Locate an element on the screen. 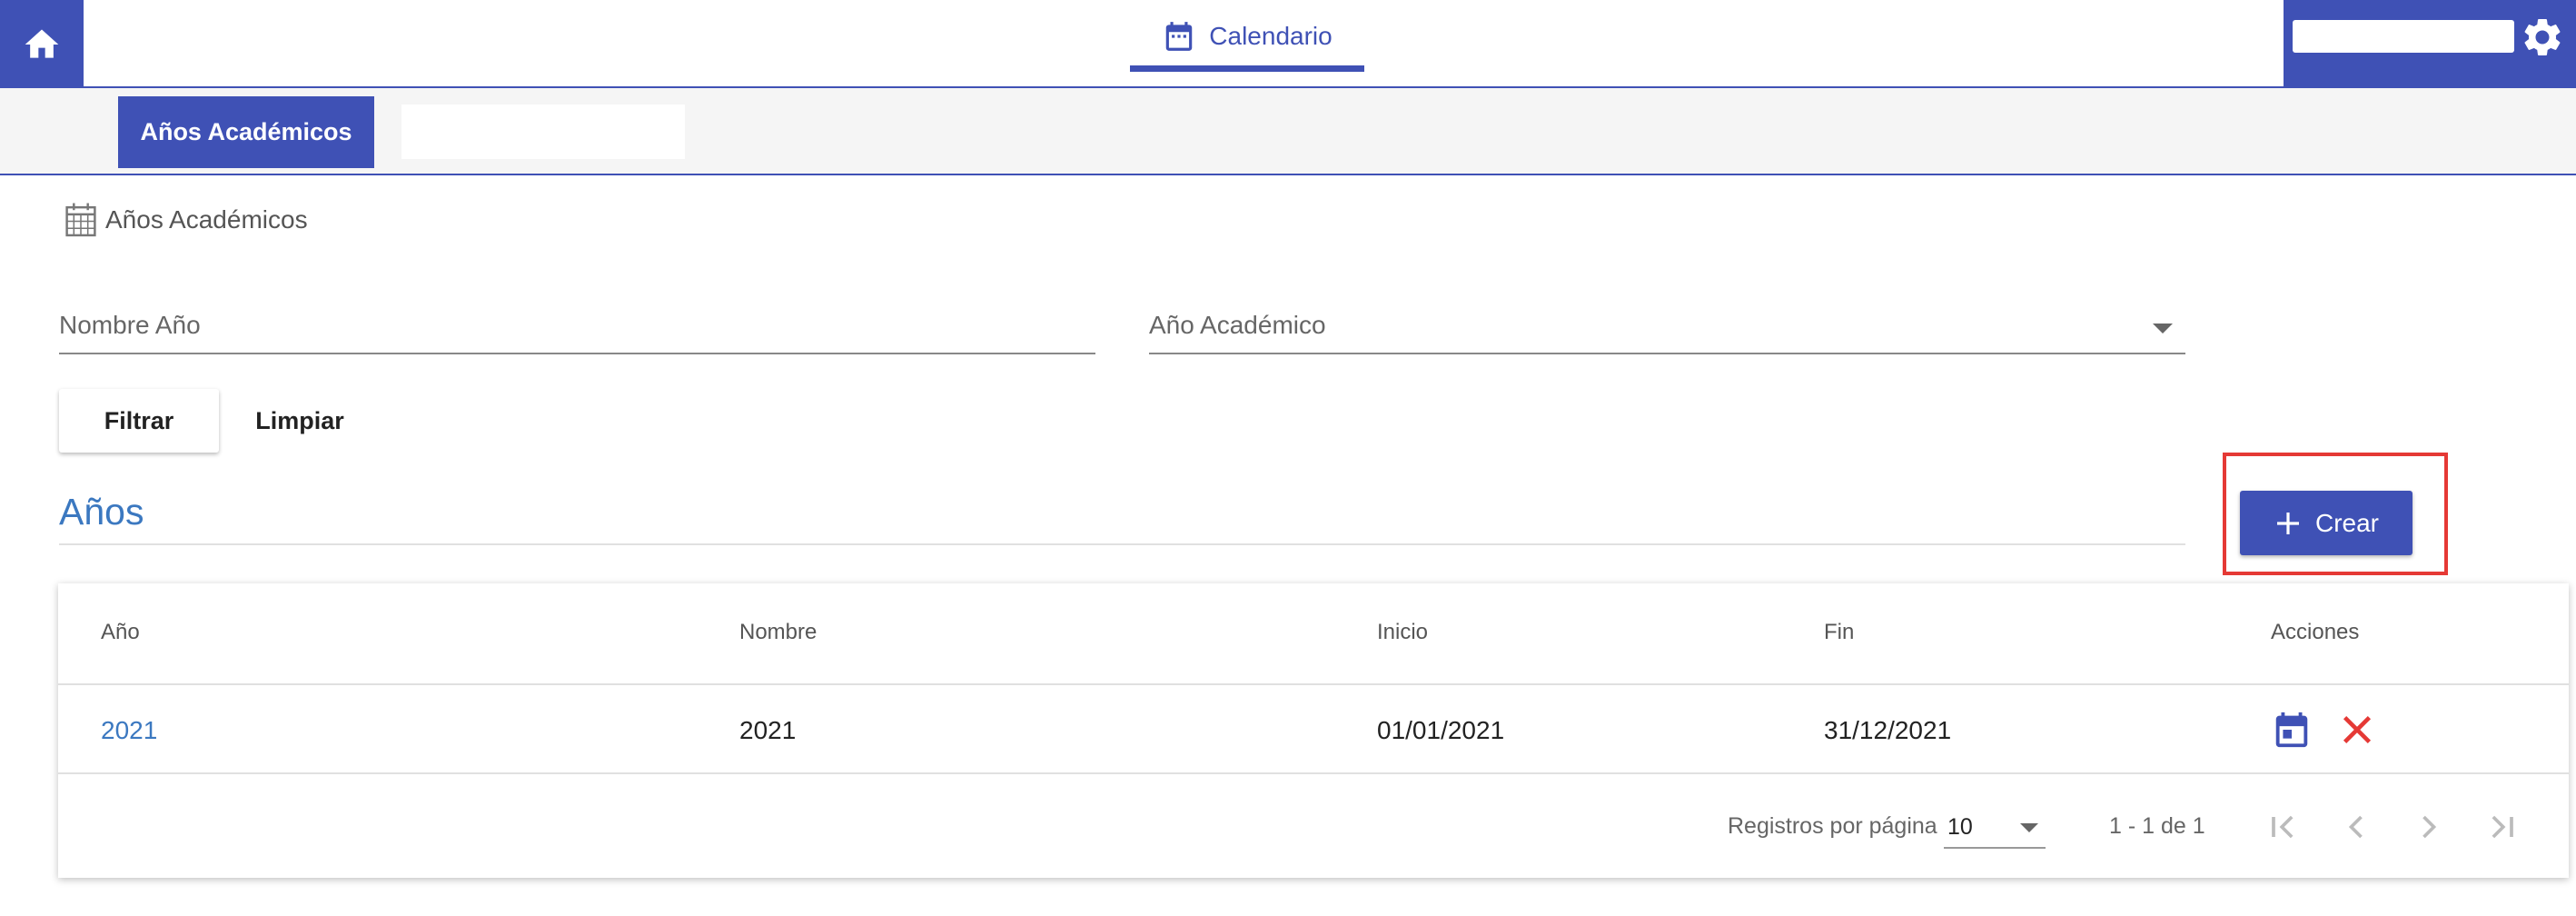  home-button is located at coordinates (42, 44).